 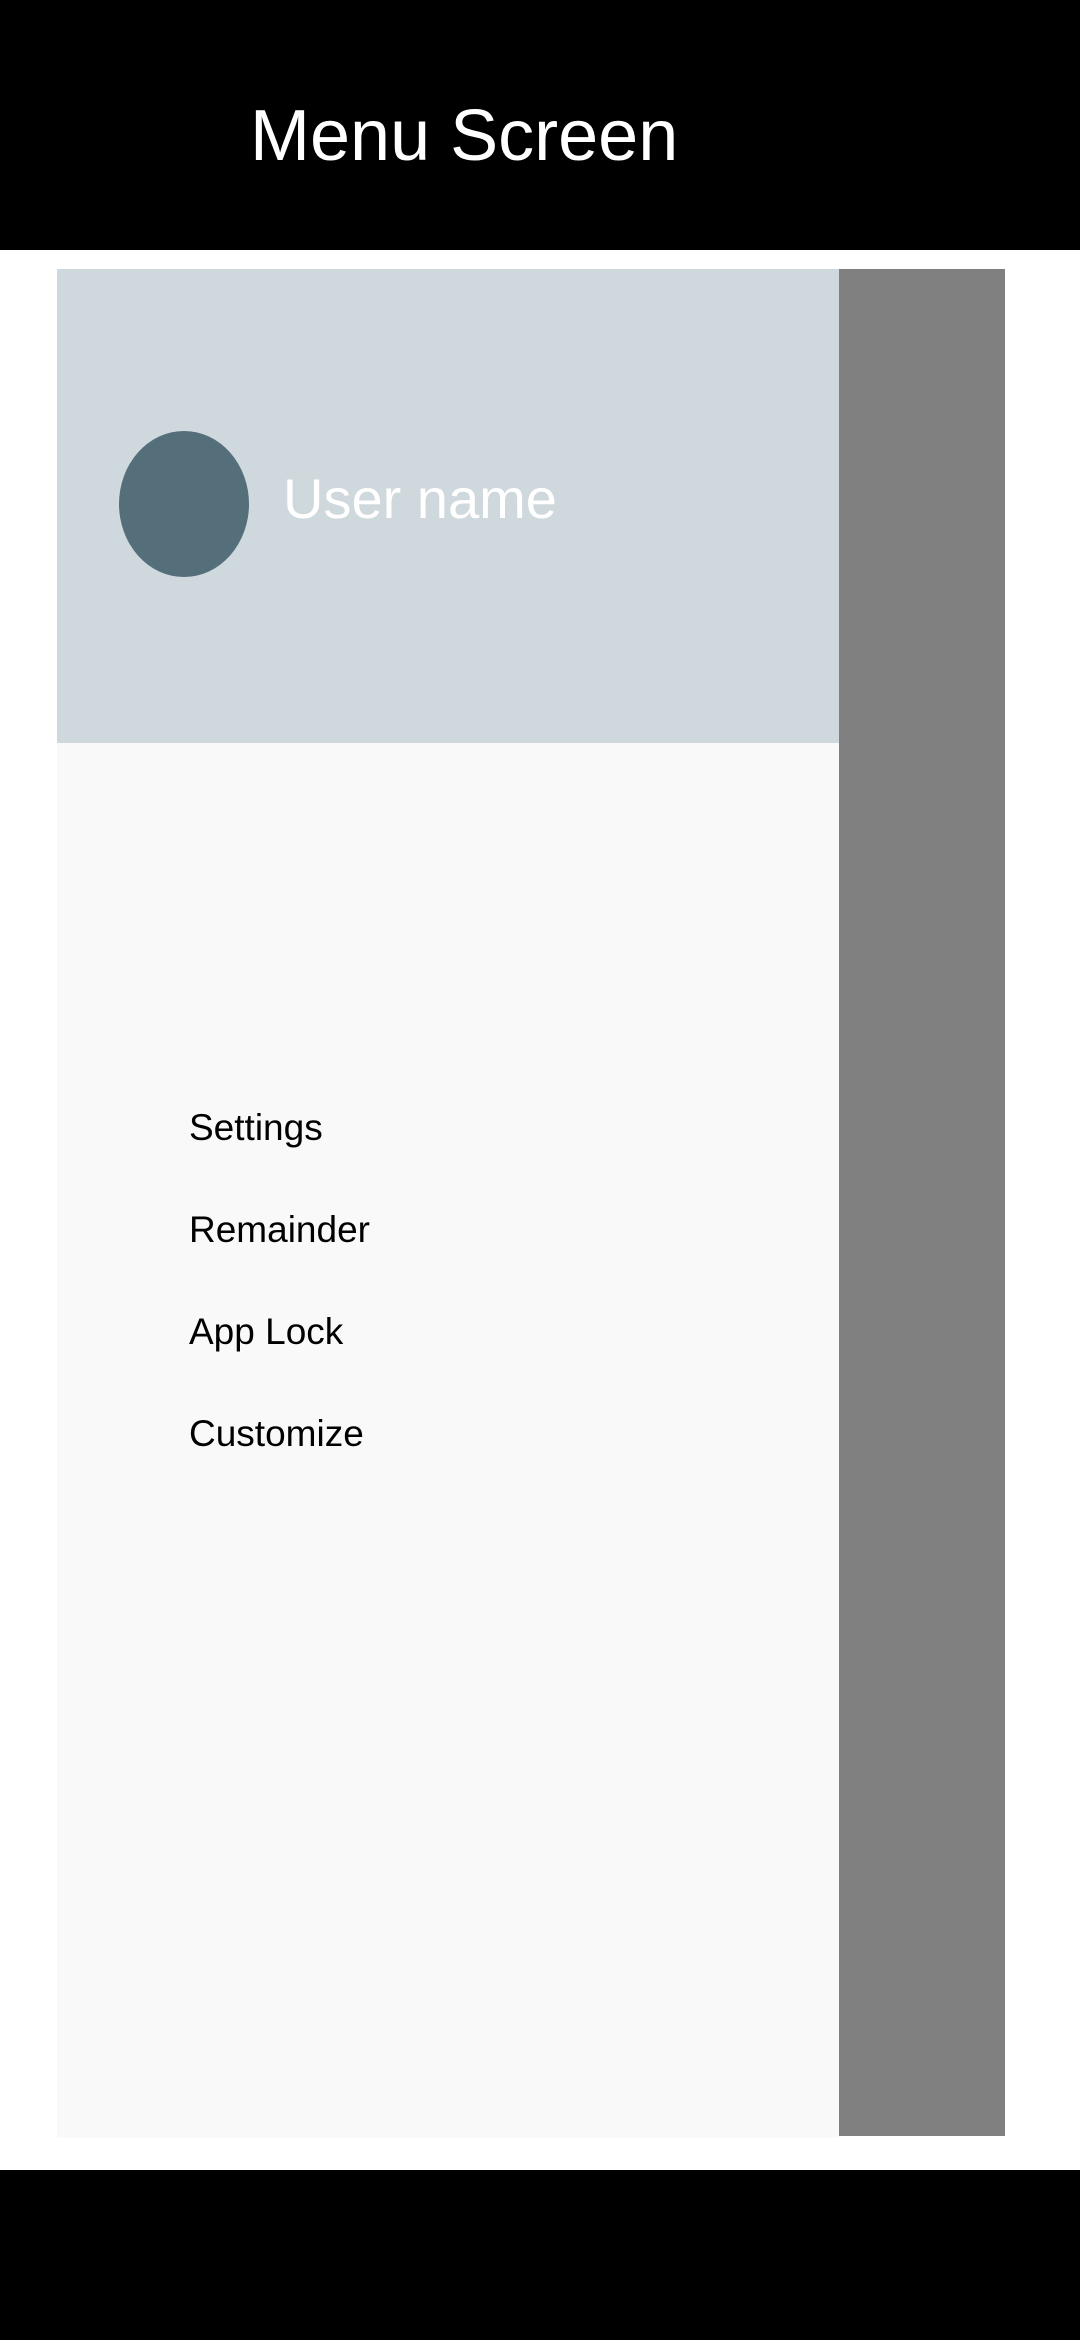 What do you see at coordinates (464, 136) in the screenshot?
I see `page-title: Menu Screen` at bounding box center [464, 136].